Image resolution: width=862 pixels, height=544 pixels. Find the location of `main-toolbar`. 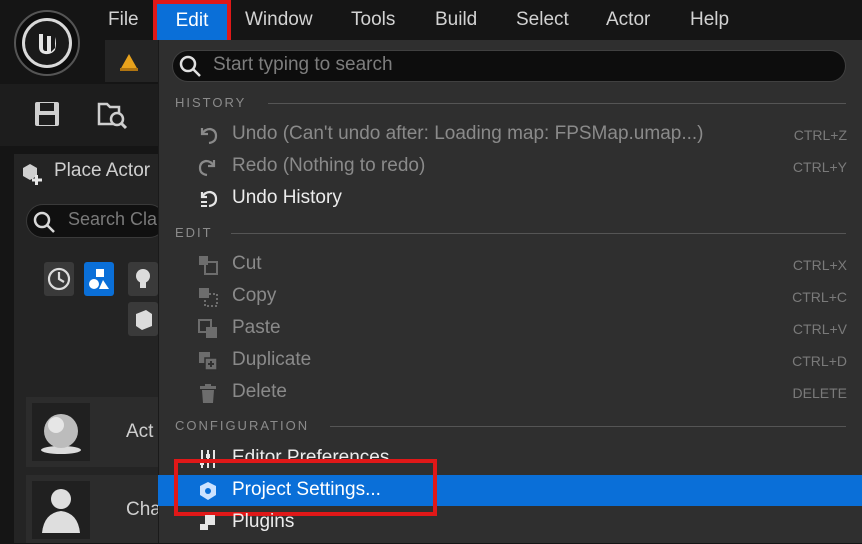

main-toolbar is located at coordinates (80, 115).